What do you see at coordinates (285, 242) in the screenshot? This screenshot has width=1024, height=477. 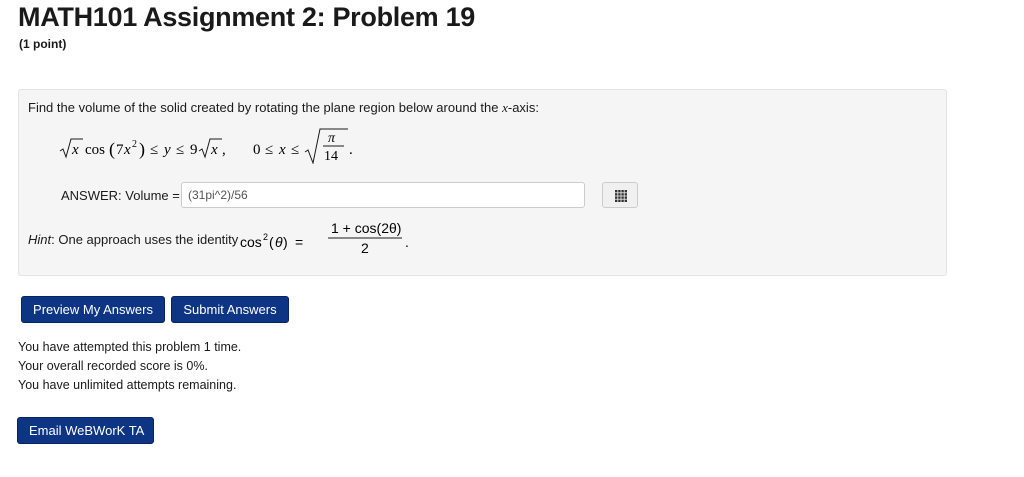 I see `hint-paren-close: )` at bounding box center [285, 242].